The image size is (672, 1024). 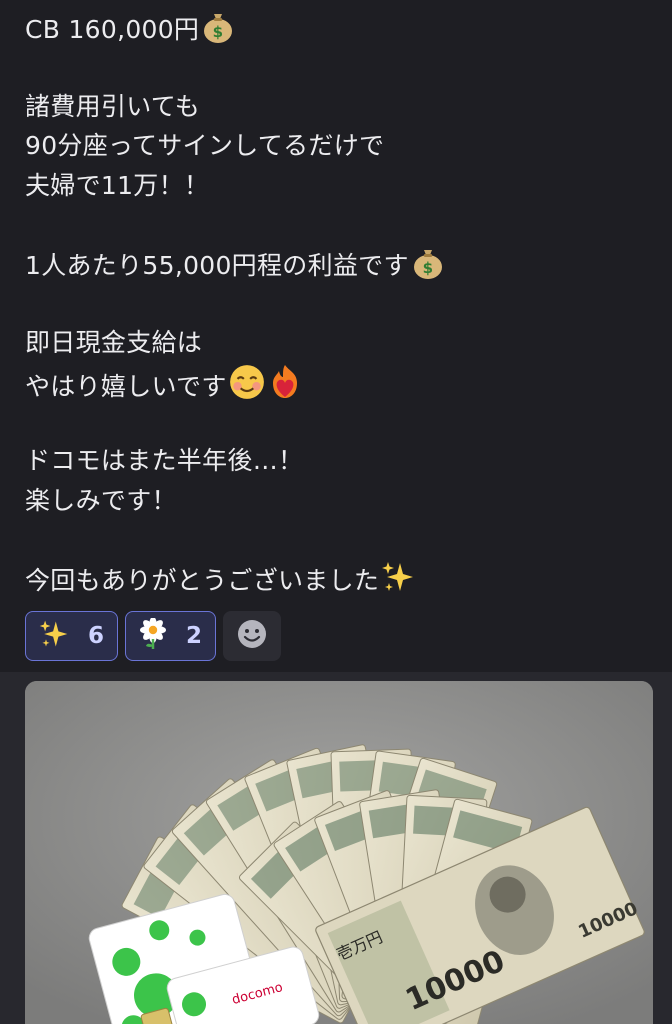 I want to click on message-line: 今回もありがとうございました, so click(x=335, y=578).